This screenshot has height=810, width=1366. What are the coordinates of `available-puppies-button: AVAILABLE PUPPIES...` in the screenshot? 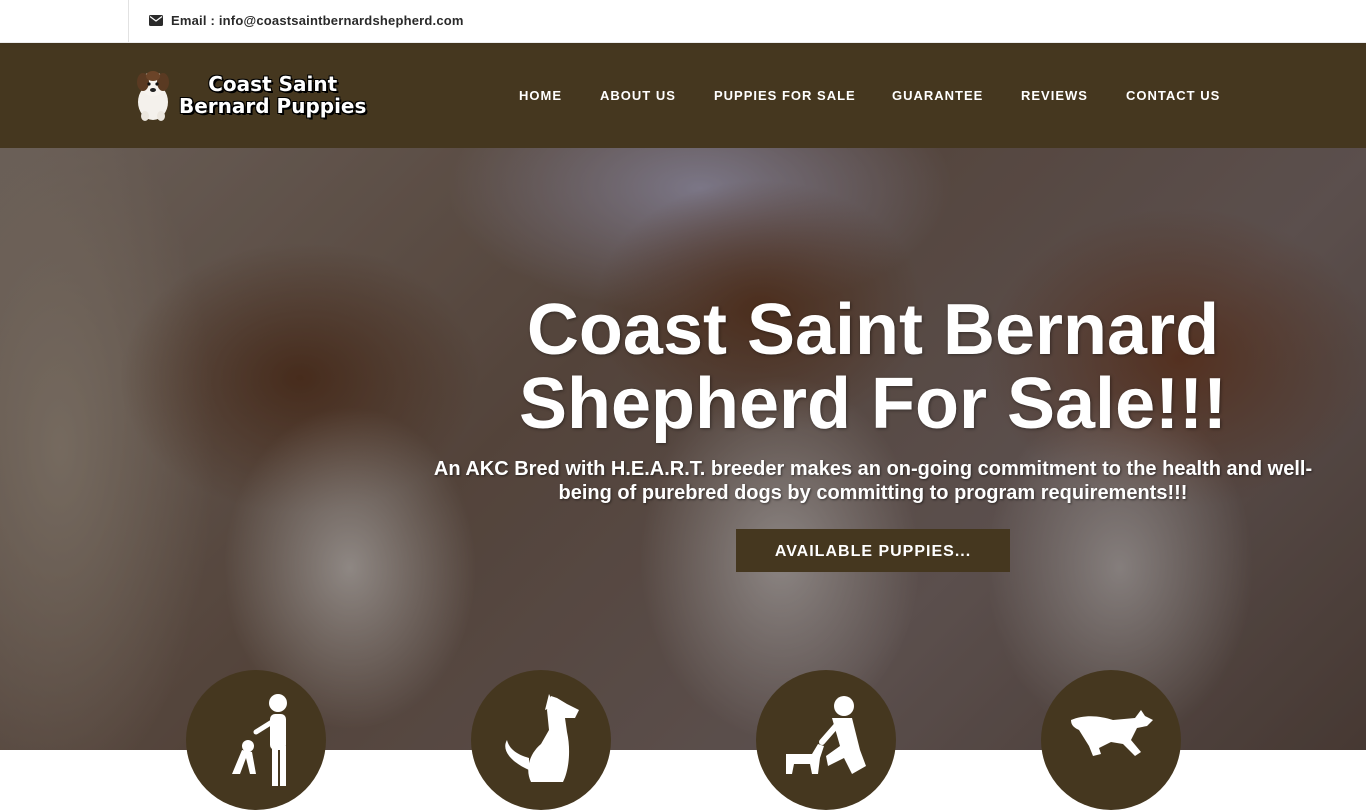 It's located at (873, 550).